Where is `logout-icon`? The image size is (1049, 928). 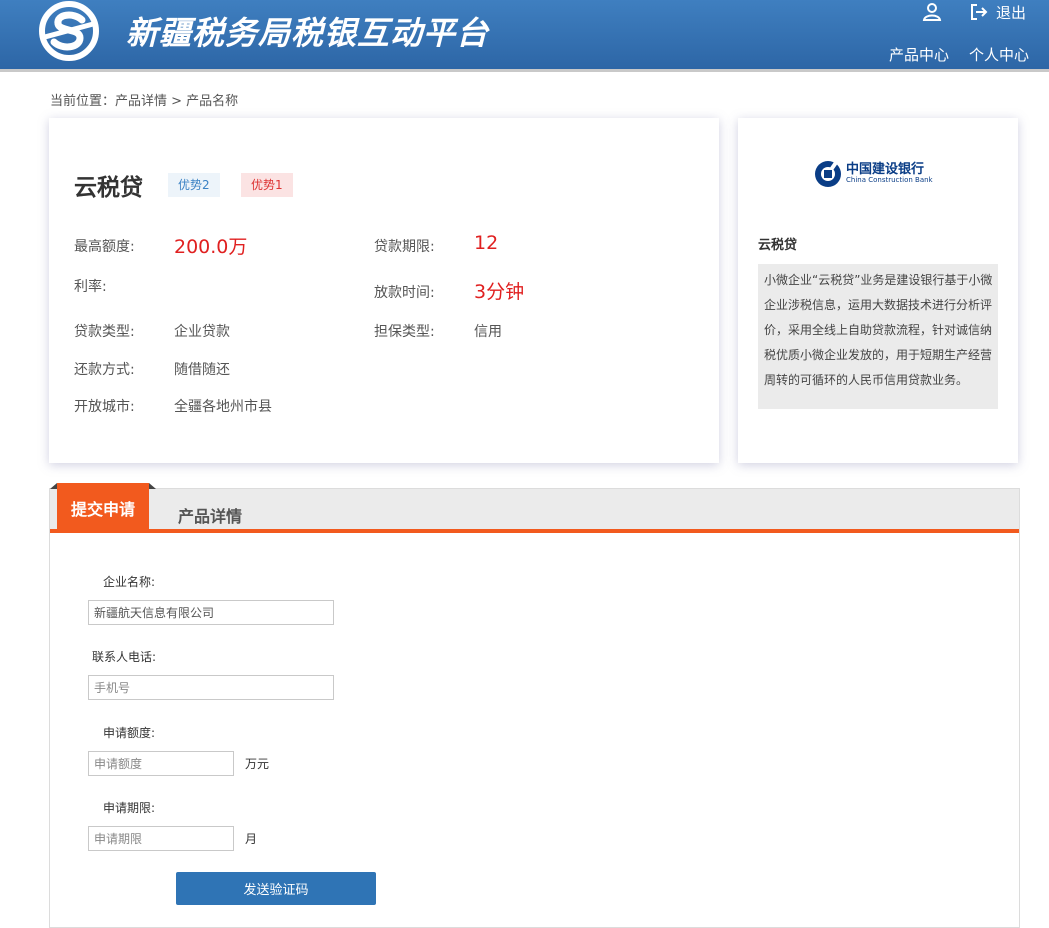
logout-icon is located at coordinates (979, 12).